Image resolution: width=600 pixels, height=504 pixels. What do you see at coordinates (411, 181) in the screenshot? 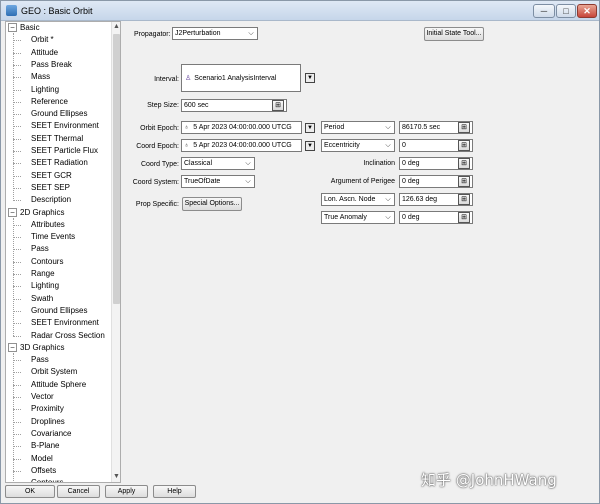
I see `element-value: 0 deg` at bounding box center [411, 181].